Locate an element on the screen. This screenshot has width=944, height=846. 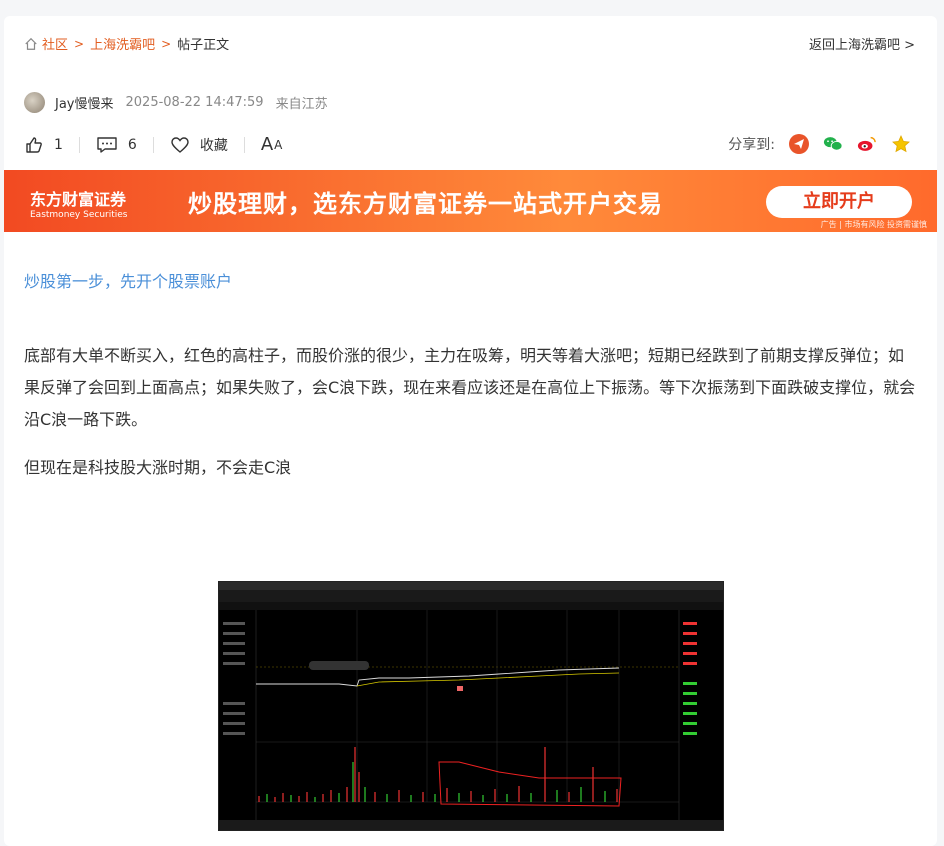
thumbs-up-icon is located at coordinates (34, 144).